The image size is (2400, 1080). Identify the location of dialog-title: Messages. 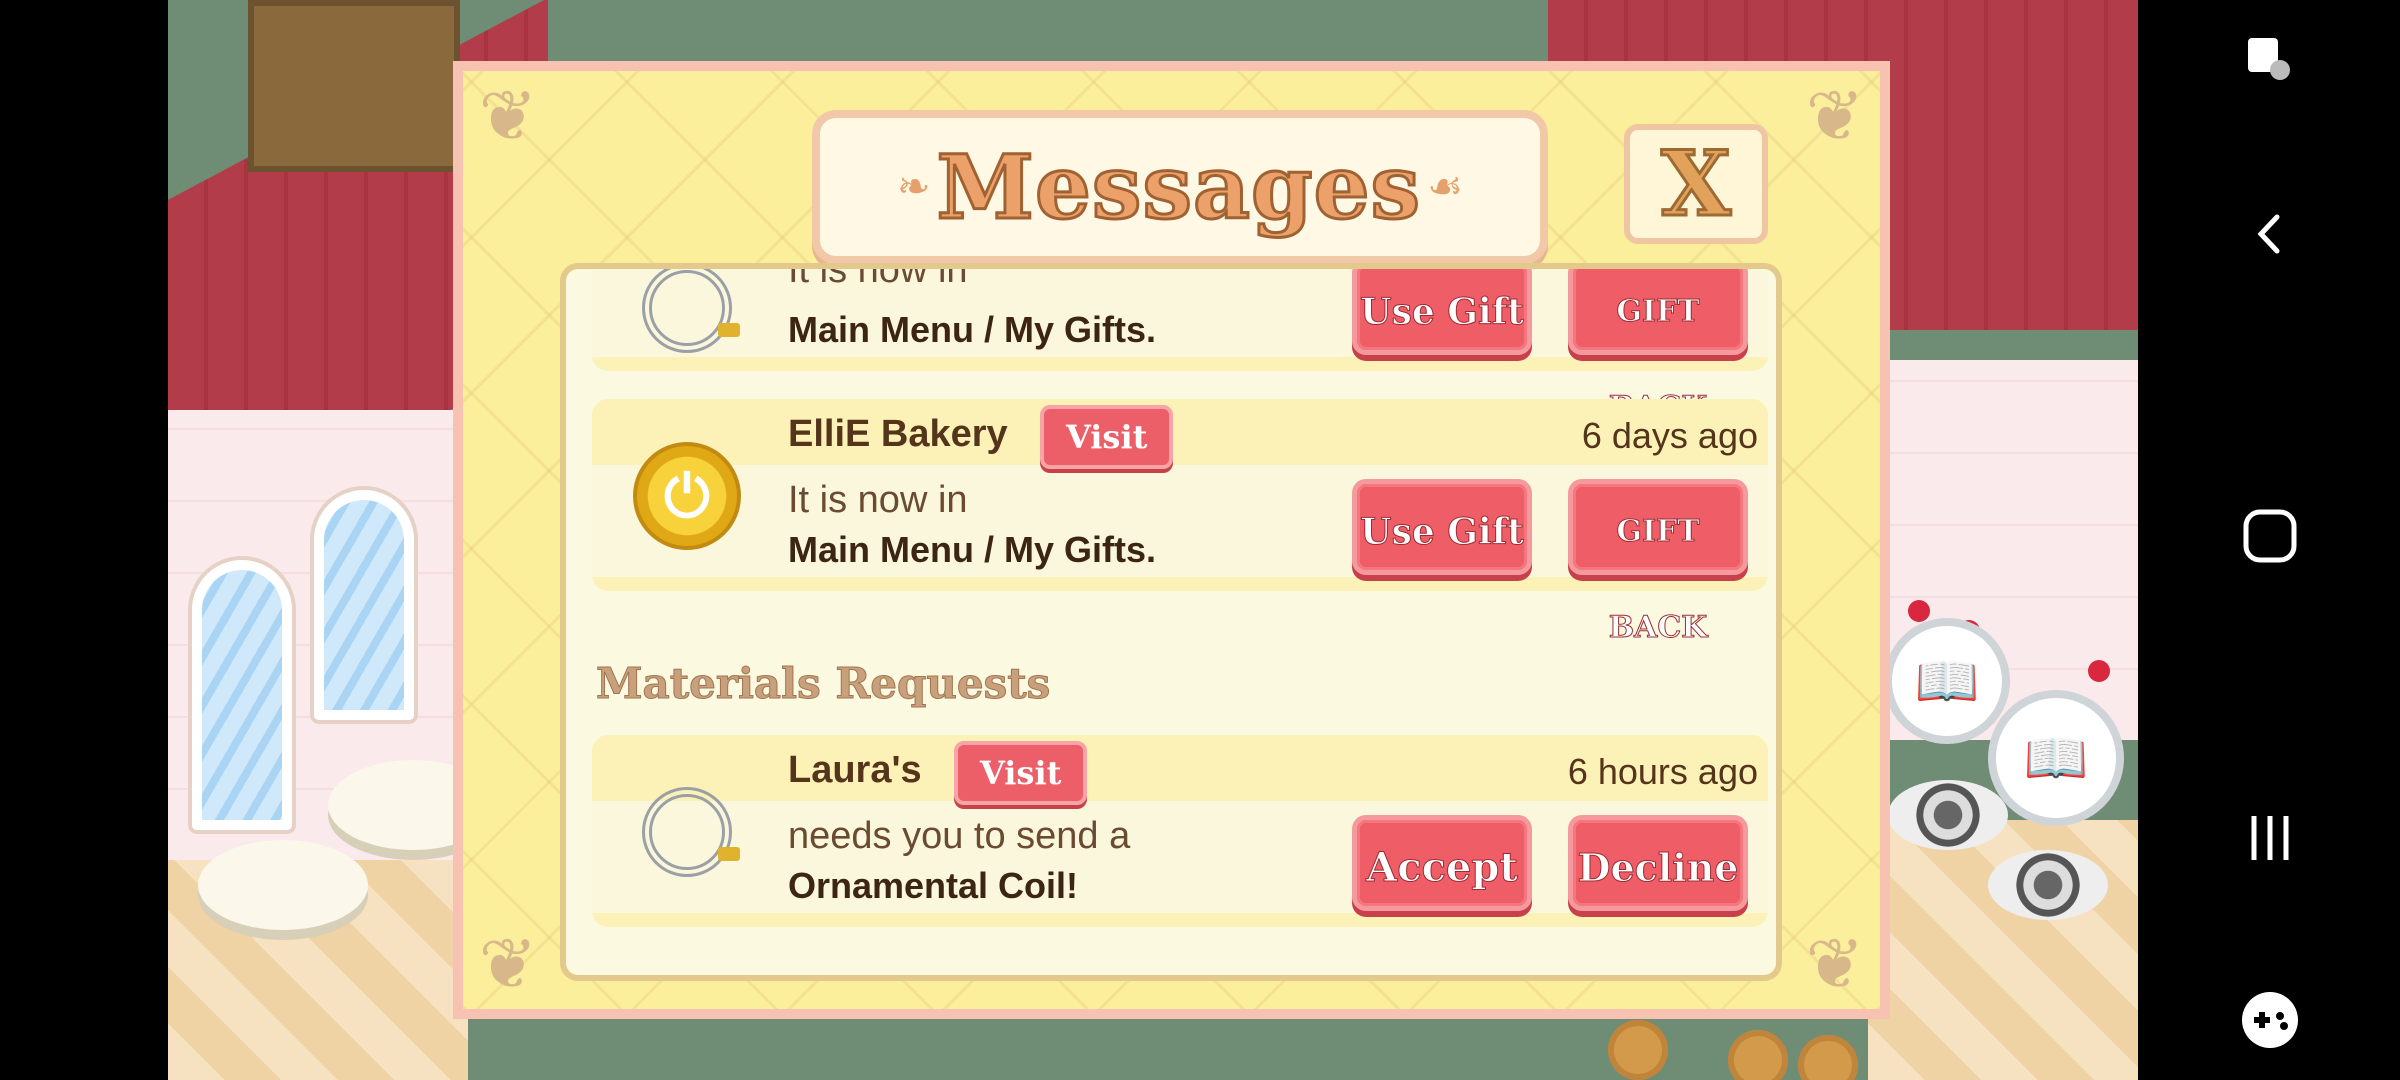
(1178, 187).